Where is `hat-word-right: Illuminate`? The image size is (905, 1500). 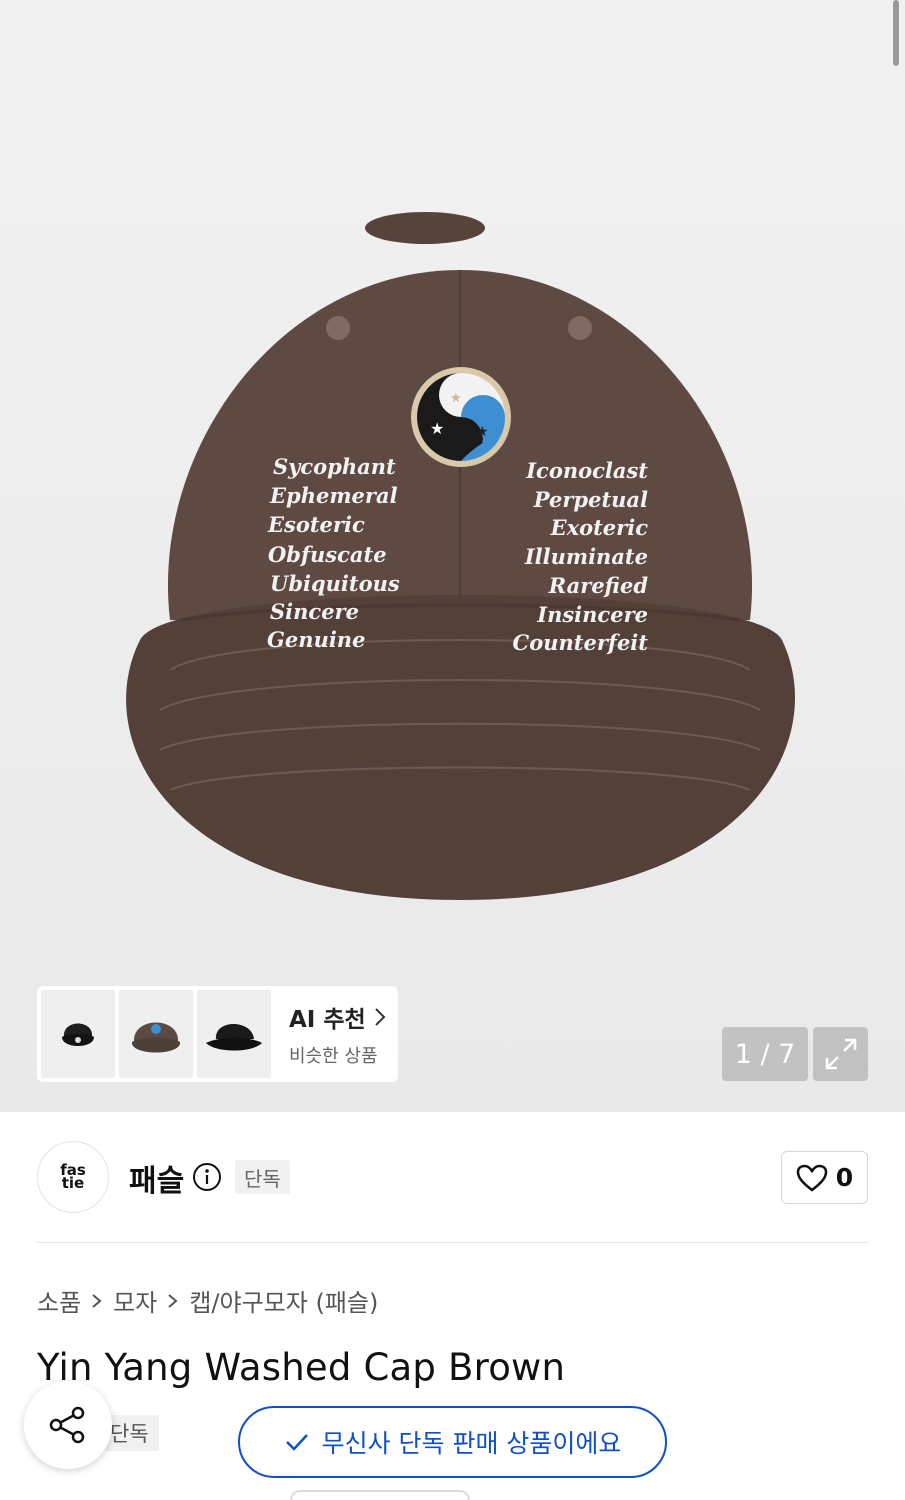 hat-word-right: Illuminate is located at coordinates (586, 556).